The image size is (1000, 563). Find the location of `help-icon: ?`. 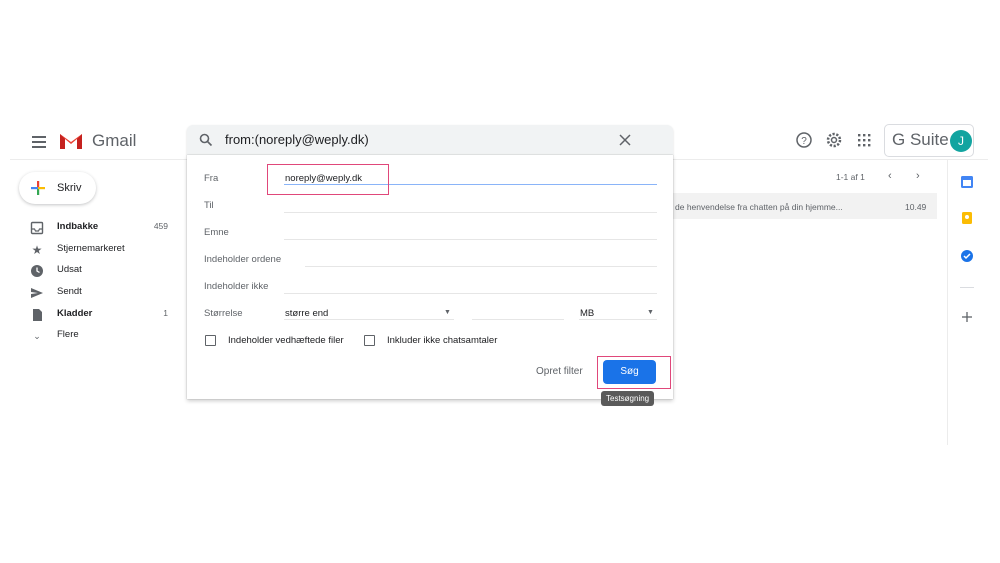

help-icon: ? is located at coordinates (804, 140).